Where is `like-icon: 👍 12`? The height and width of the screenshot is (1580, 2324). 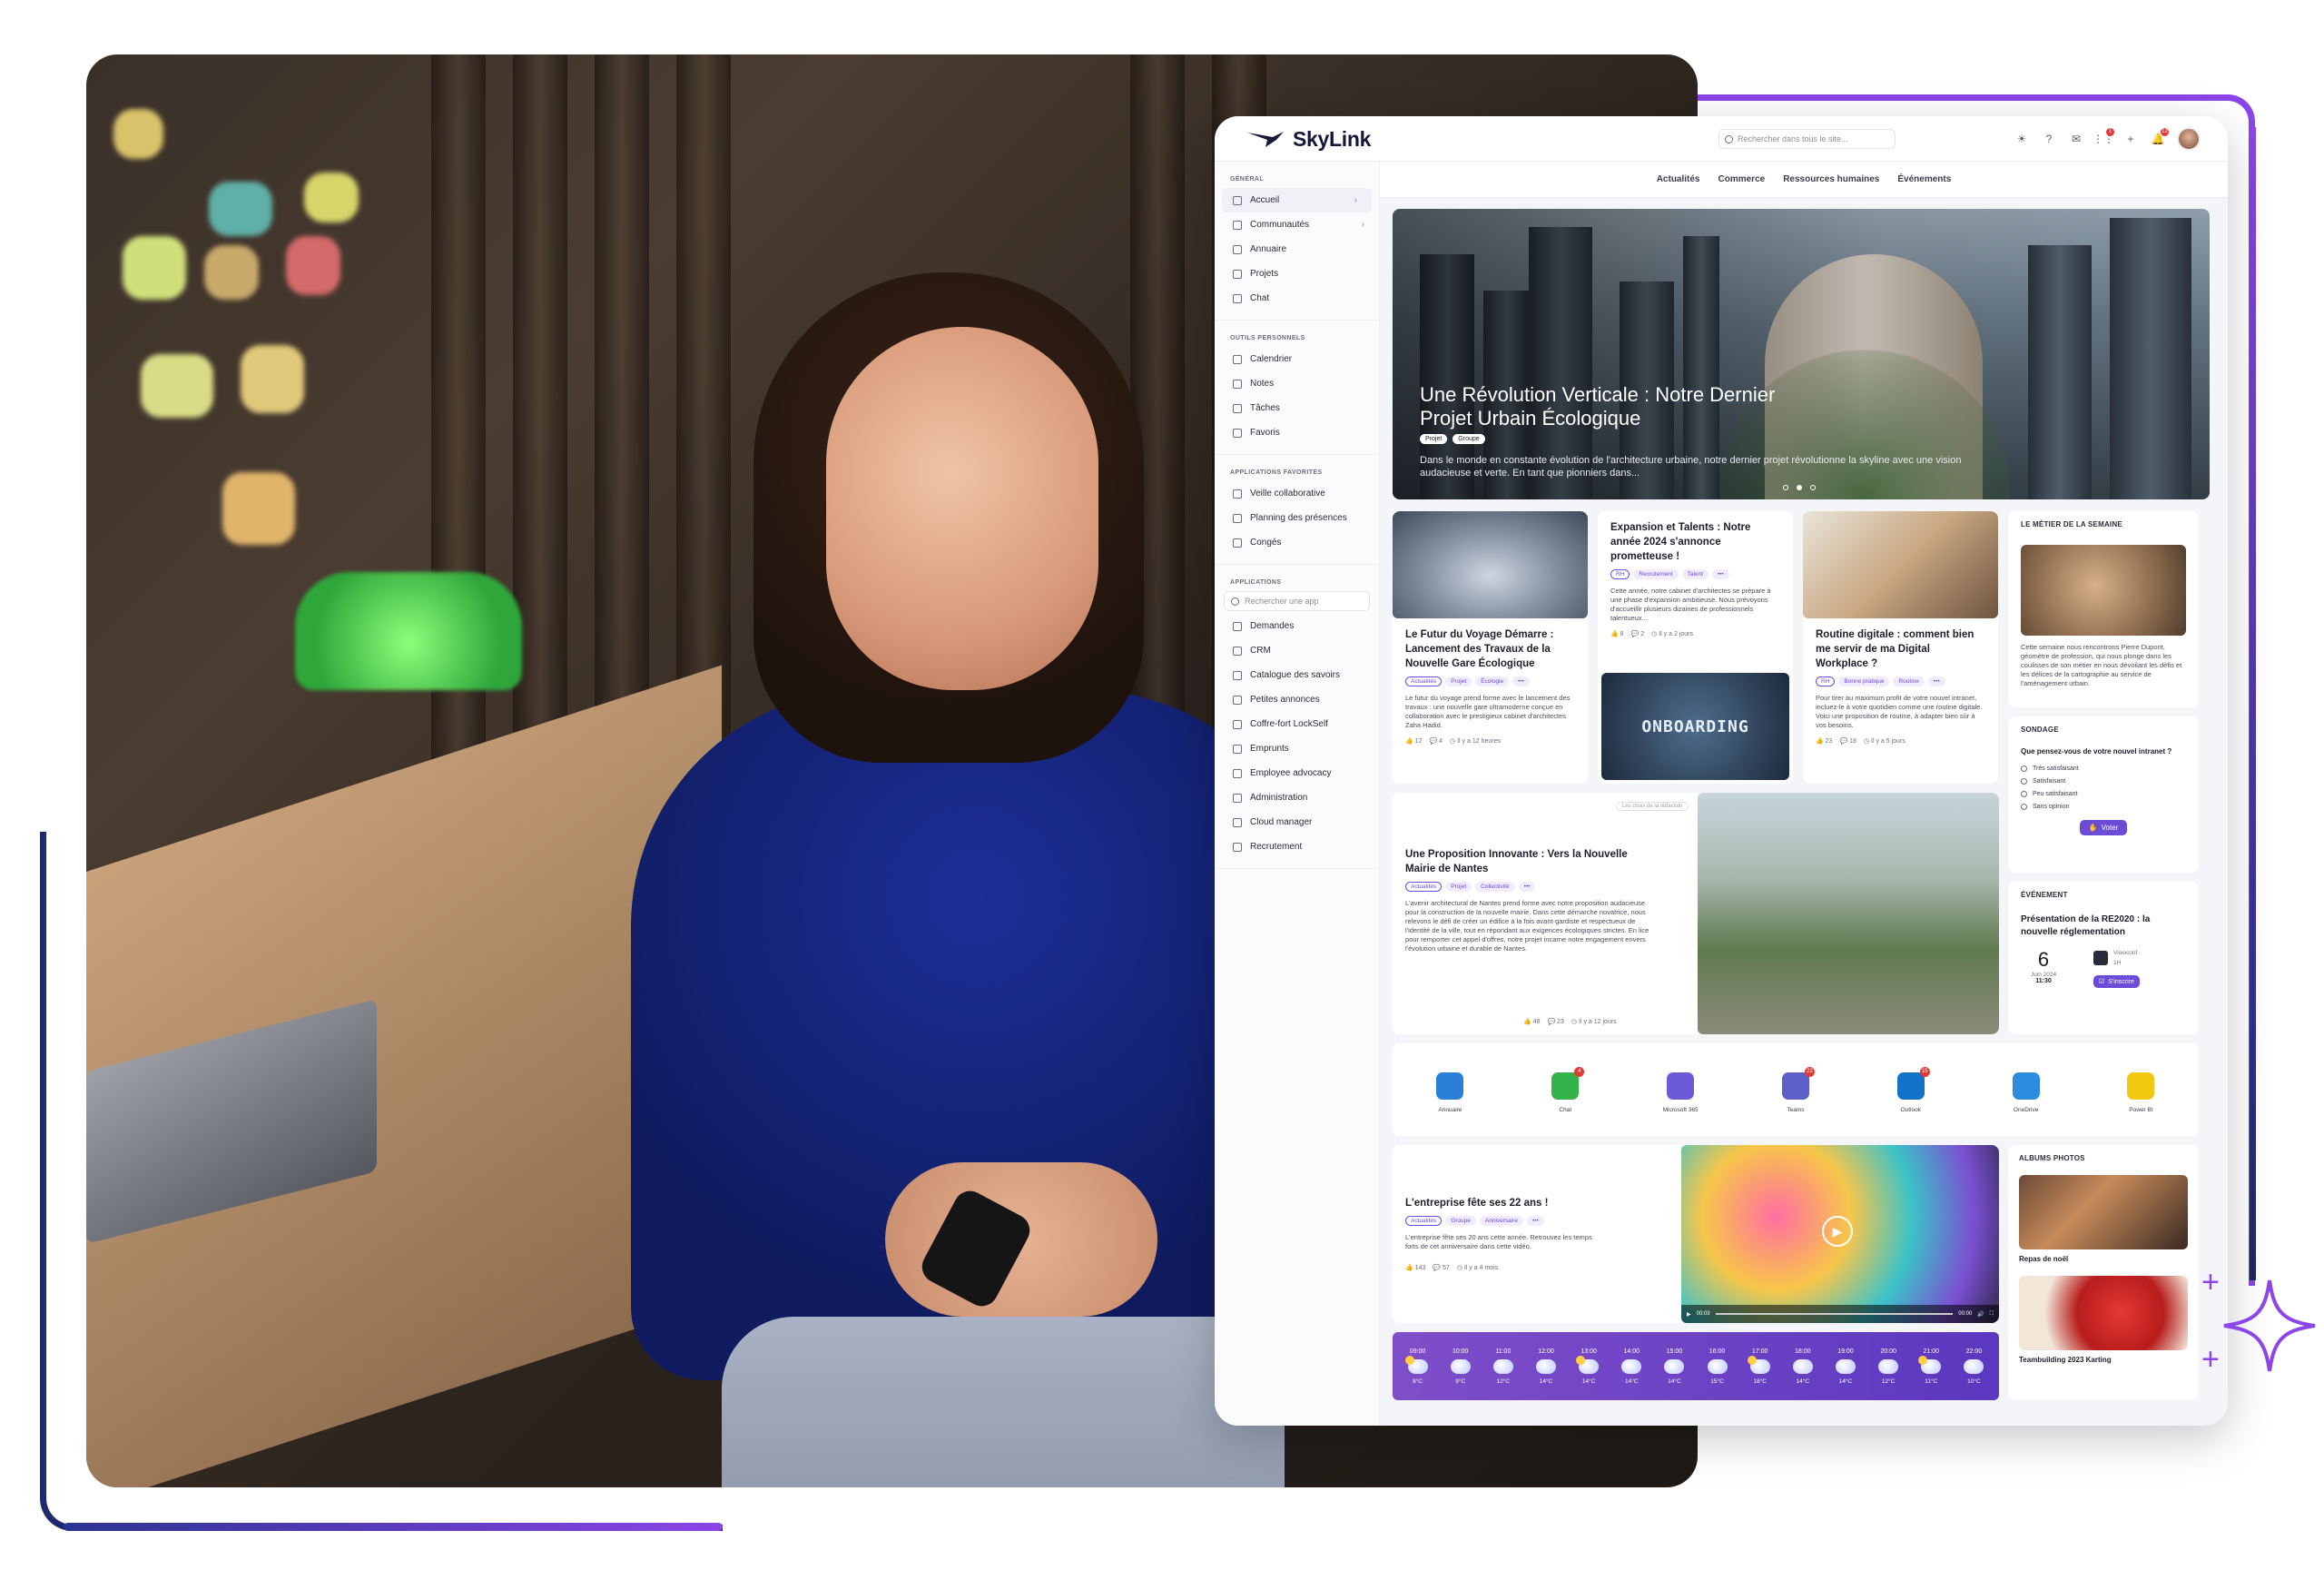 like-icon: 👍 12 is located at coordinates (1413, 741).